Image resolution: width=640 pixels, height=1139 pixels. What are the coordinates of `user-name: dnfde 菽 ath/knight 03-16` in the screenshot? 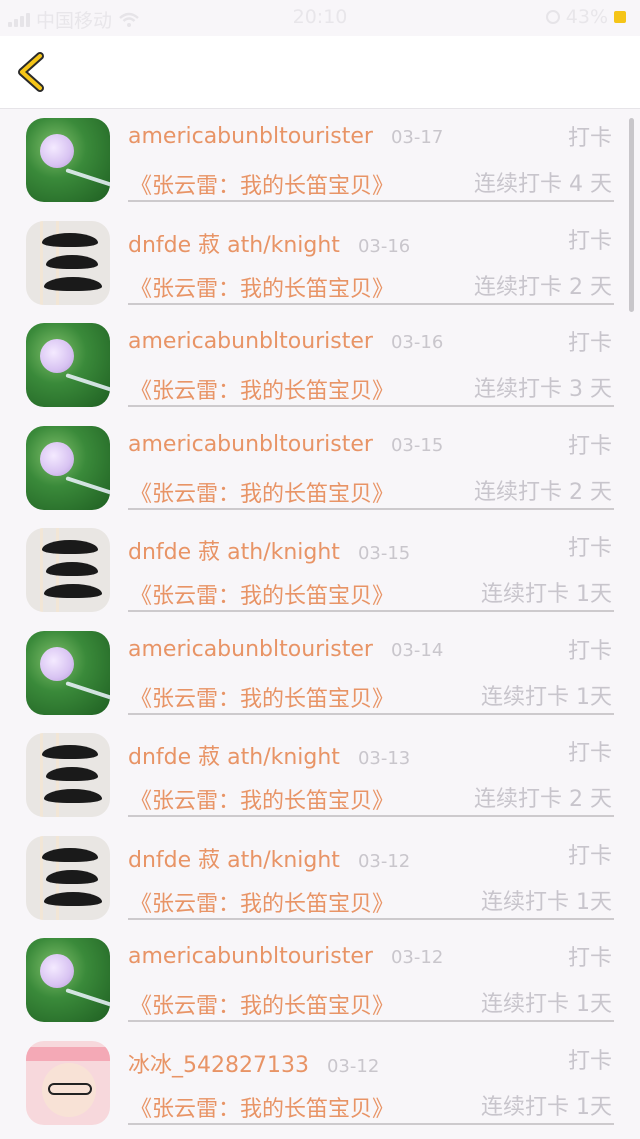 It's located at (269, 243).